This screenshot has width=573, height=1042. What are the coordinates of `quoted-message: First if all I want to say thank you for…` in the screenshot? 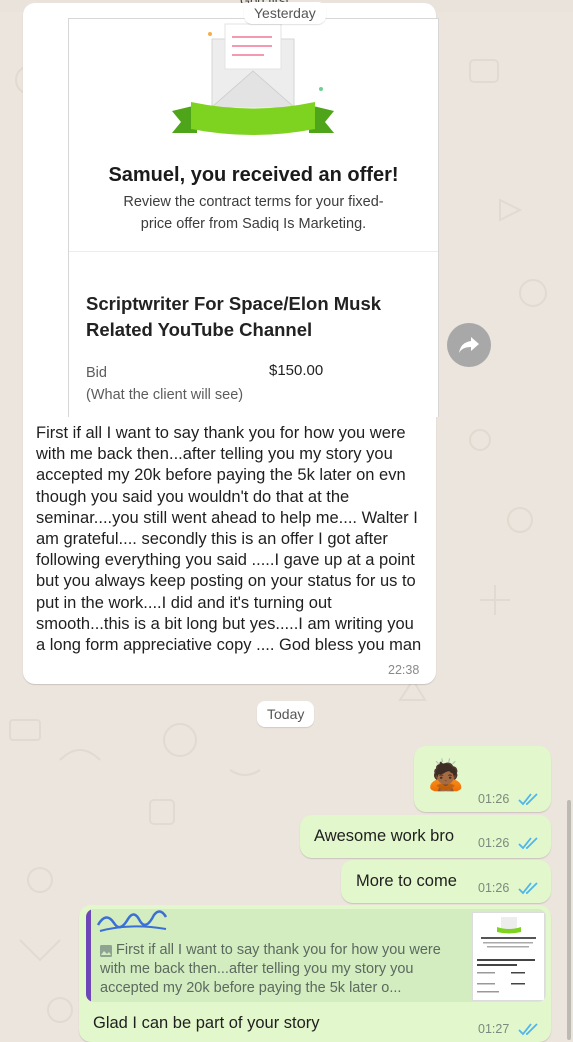 It's located at (316, 955).